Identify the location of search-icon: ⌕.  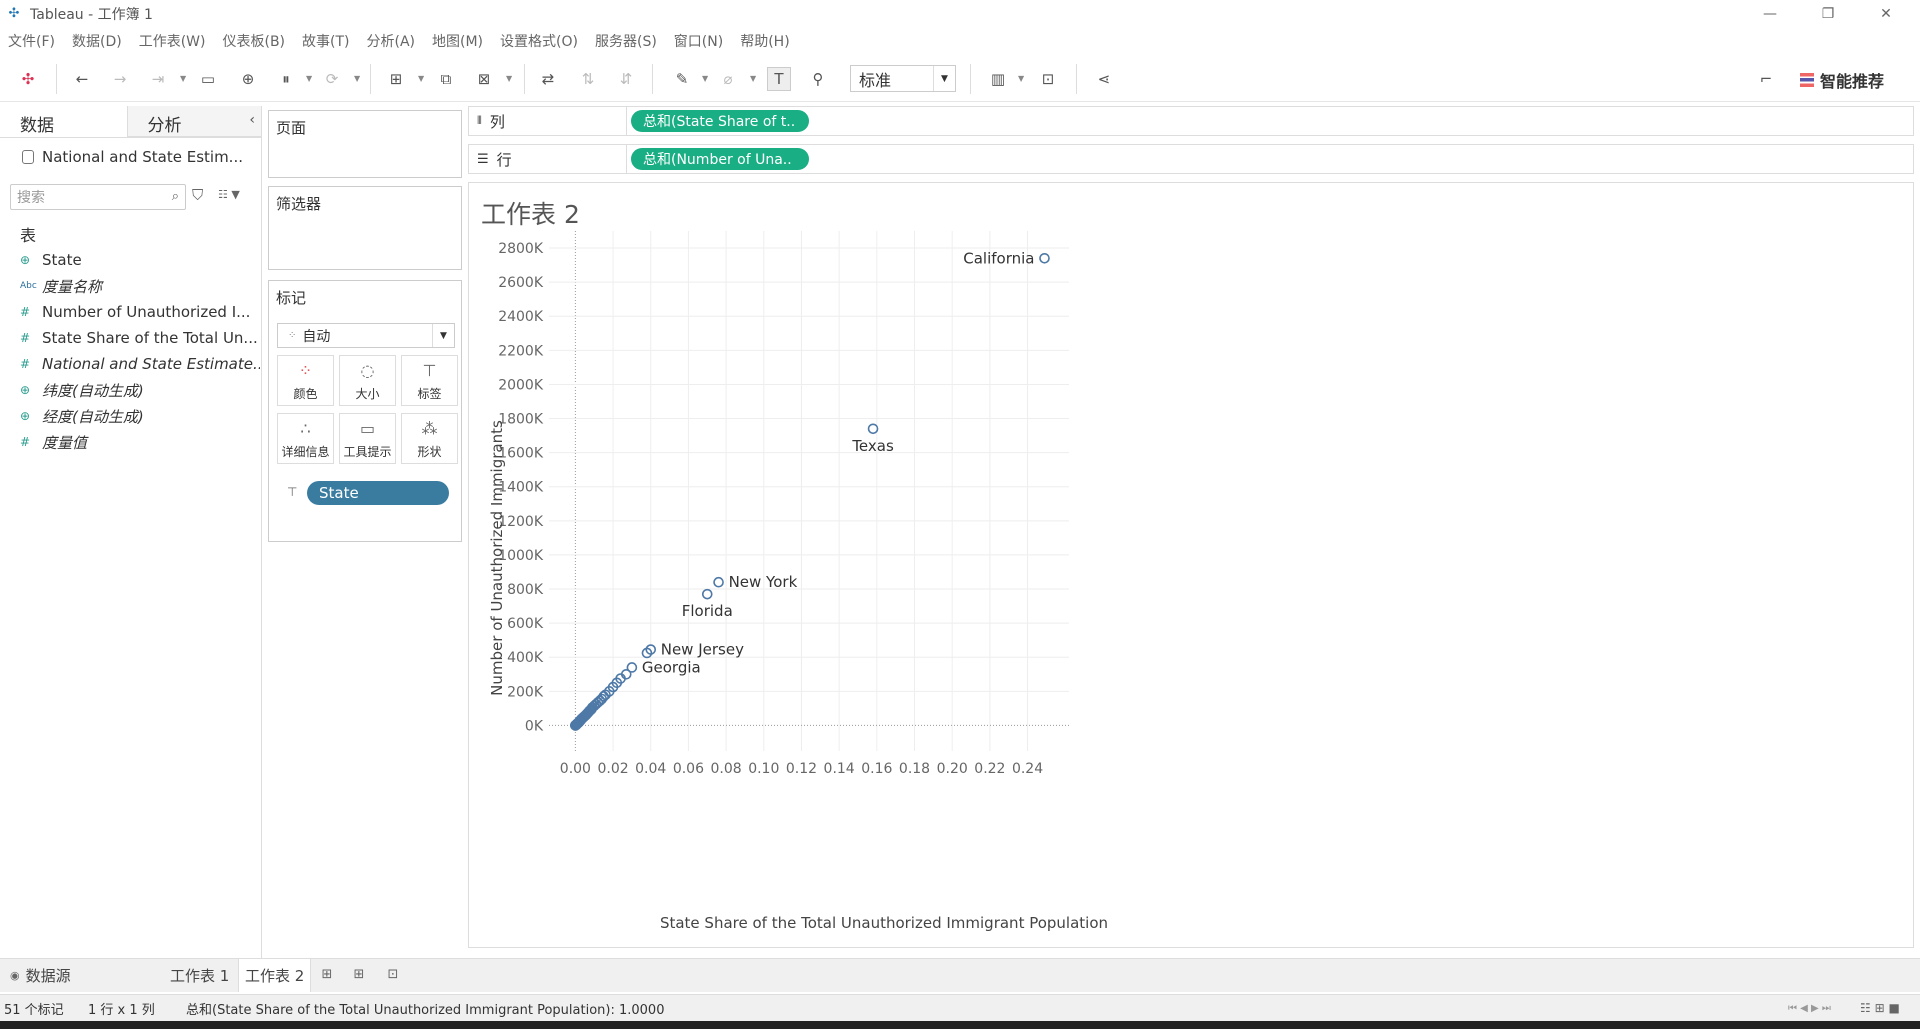
(175, 196).